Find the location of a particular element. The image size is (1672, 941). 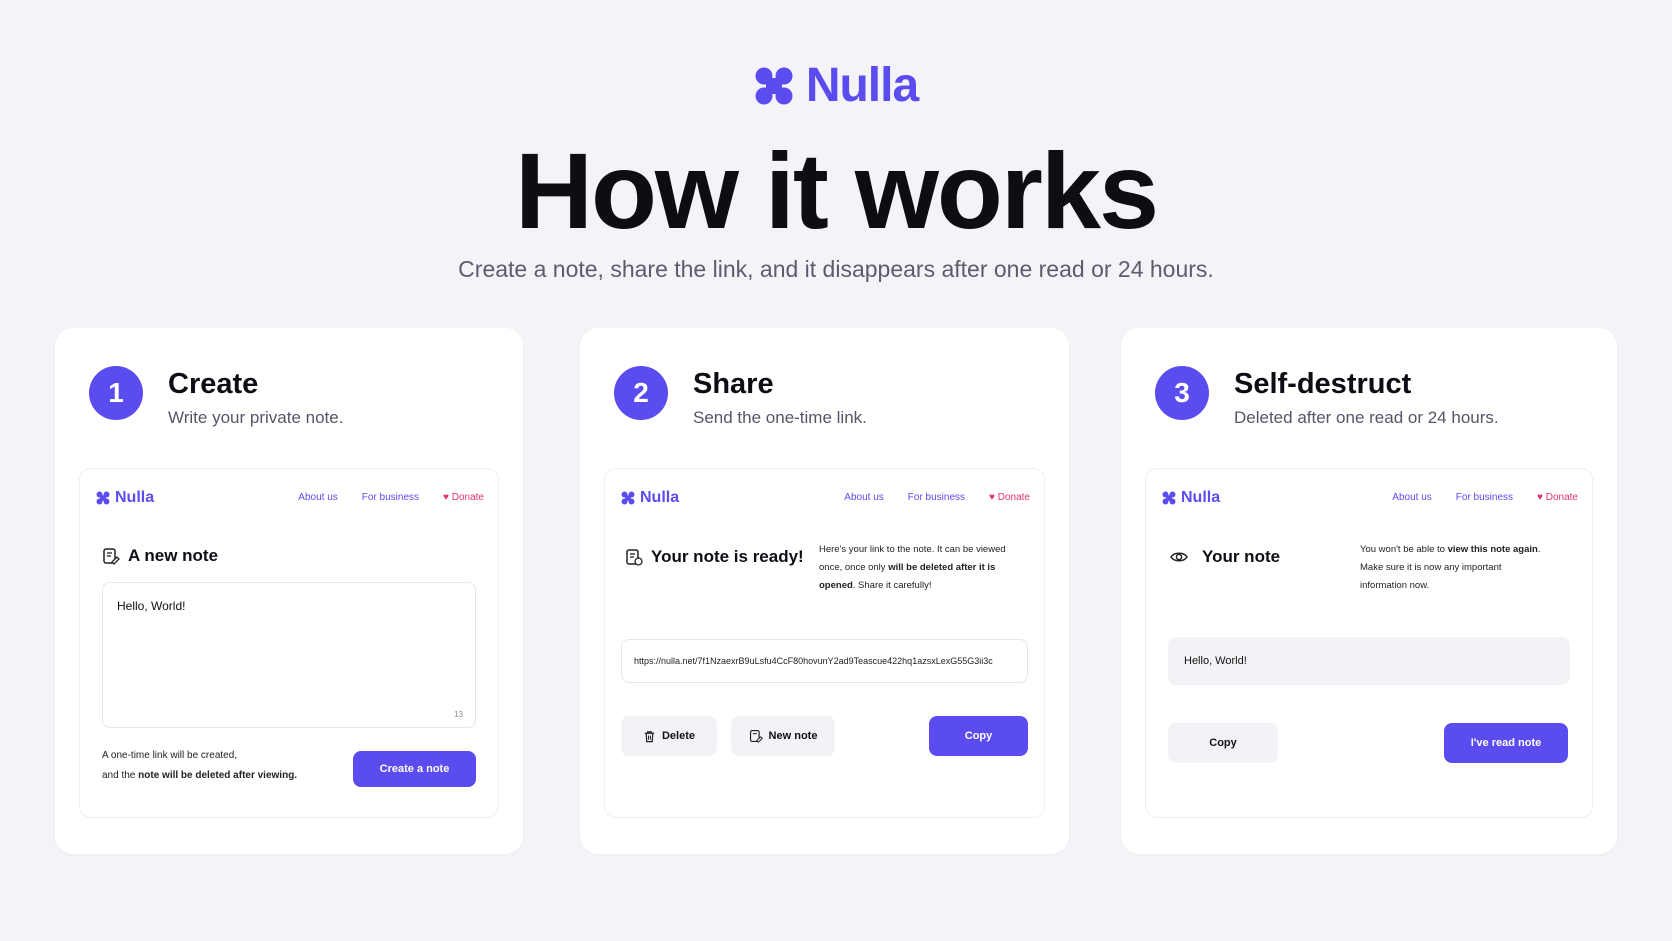

section-heading: Your note is located at coordinates (1225, 557).